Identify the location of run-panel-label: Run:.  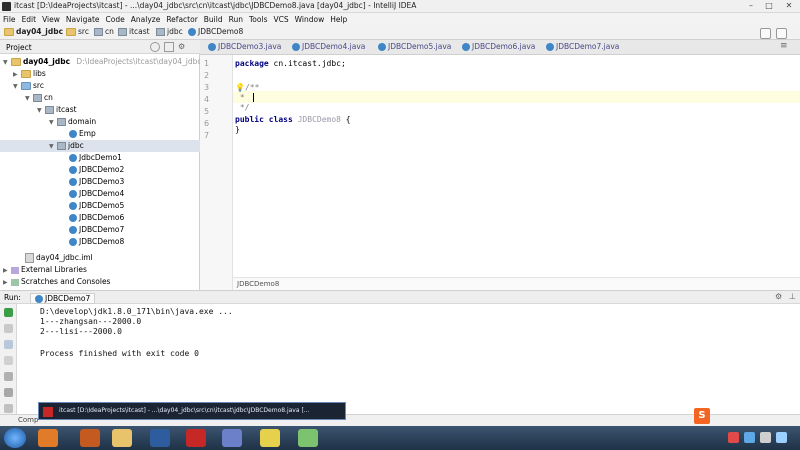
(12, 297).